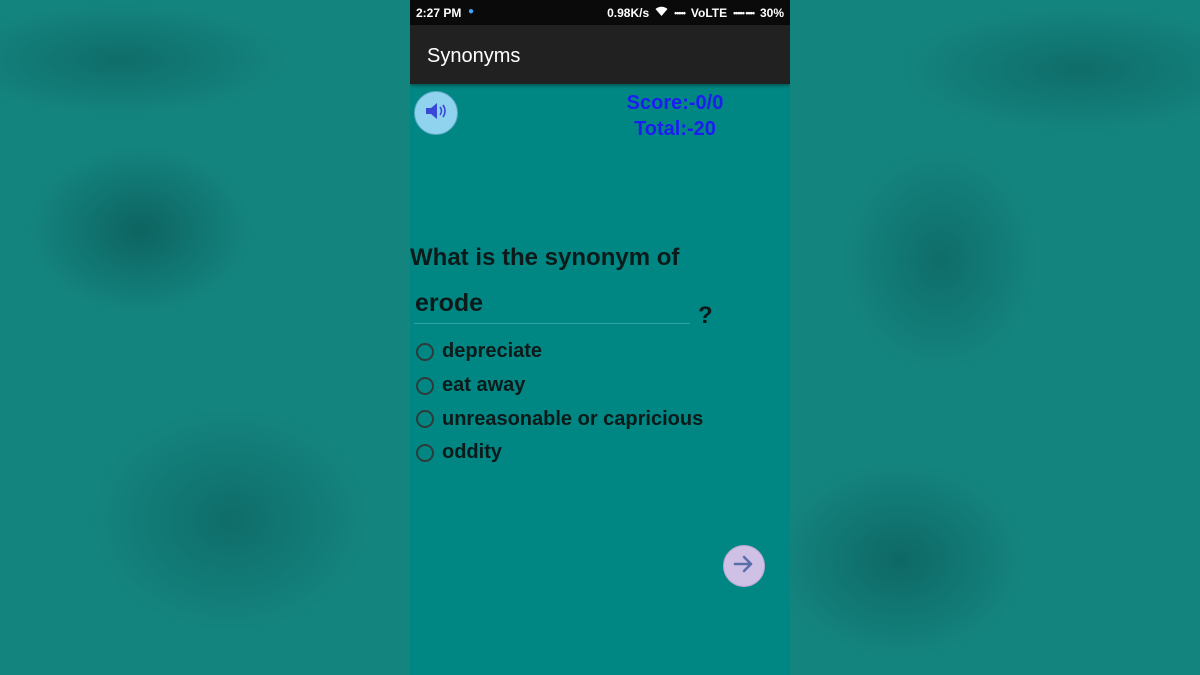 This screenshot has width=1200, height=675. Describe the element at coordinates (559, 352) in the screenshot. I see `option-1: depreciate` at that location.